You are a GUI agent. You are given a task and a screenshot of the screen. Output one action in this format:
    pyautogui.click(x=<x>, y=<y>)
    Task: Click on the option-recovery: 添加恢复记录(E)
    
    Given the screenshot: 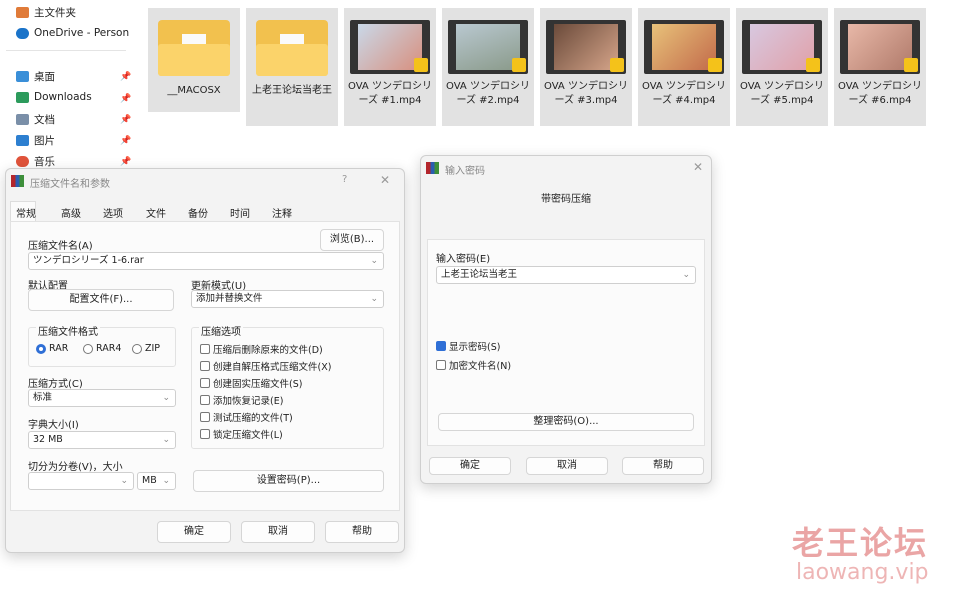 What is the action you would take?
    pyautogui.click(x=241, y=400)
    